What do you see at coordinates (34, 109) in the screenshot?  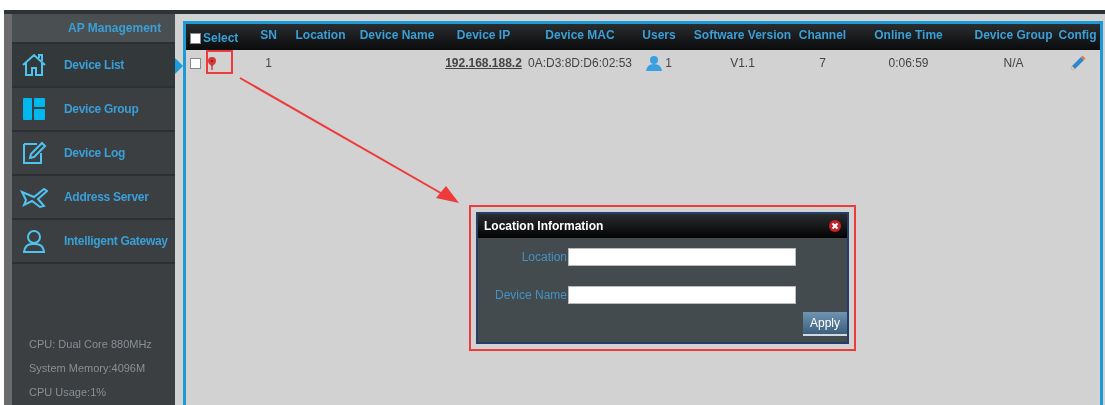 I see `panels-icon` at bounding box center [34, 109].